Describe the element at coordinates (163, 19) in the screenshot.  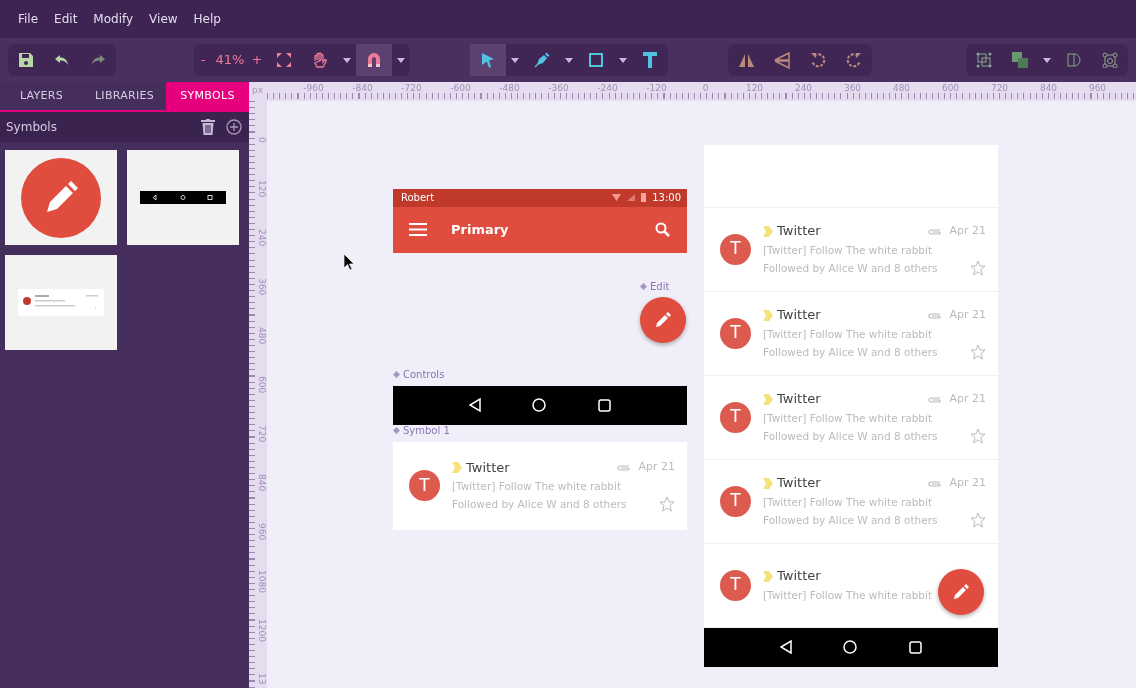
I see `menu-item: View` at that location.